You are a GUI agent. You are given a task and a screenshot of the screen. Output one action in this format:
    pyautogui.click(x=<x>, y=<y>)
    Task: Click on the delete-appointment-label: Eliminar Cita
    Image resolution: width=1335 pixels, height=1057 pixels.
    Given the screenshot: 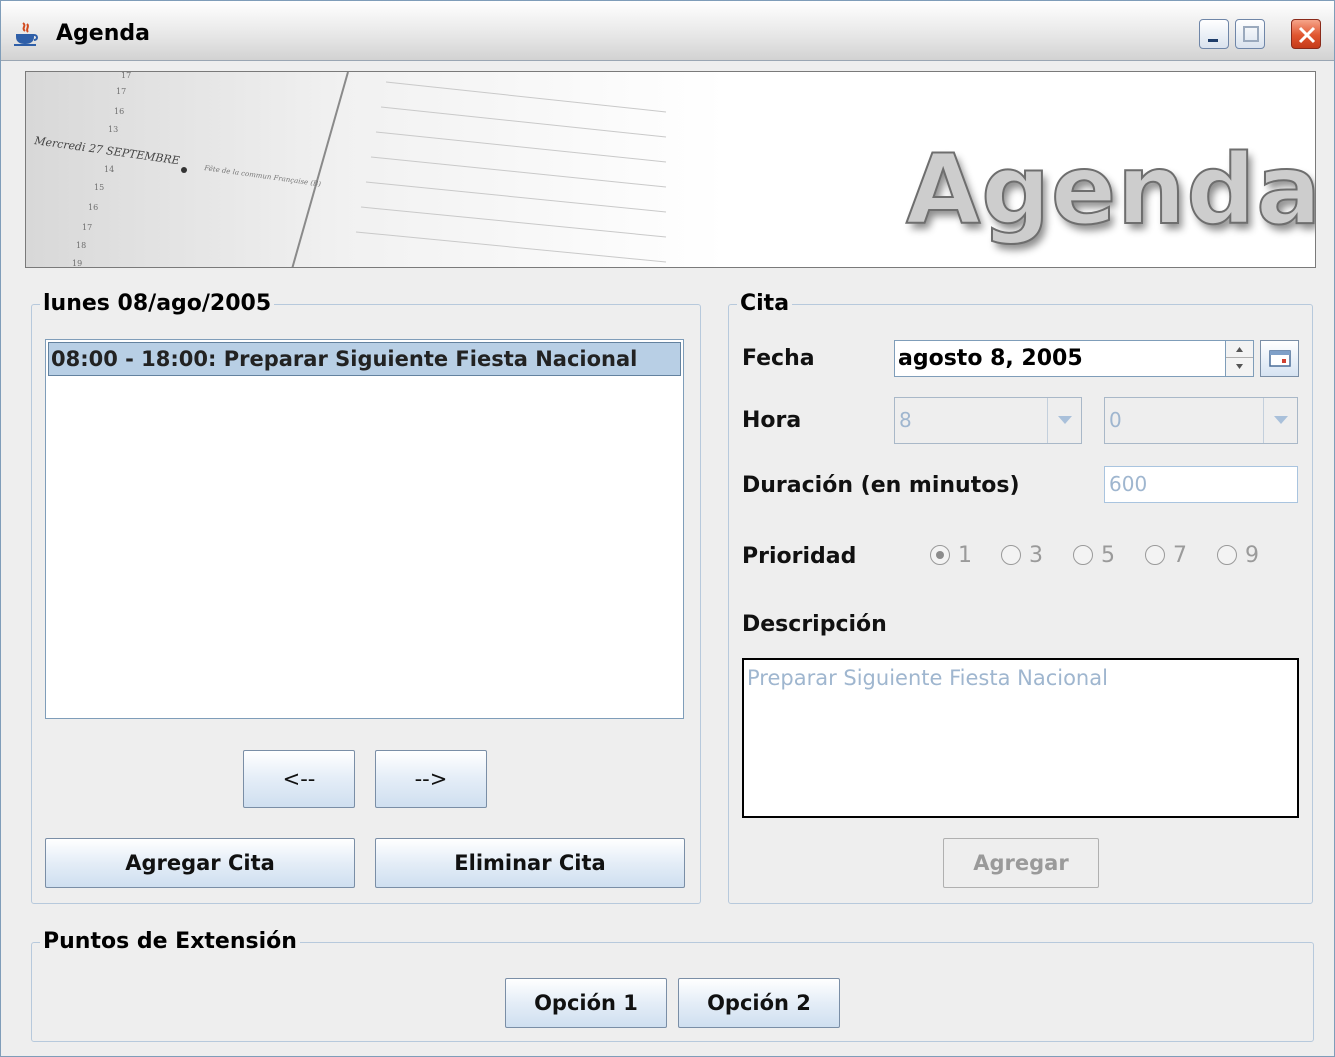 What is the action you would take?
    pyautogui.click(x=530, y=863)
    